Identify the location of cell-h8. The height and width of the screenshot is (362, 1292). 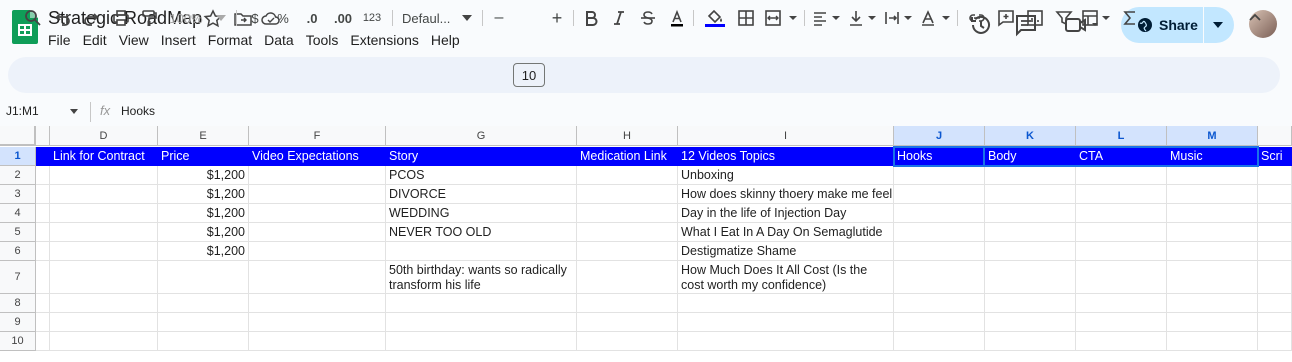
(627, 303).